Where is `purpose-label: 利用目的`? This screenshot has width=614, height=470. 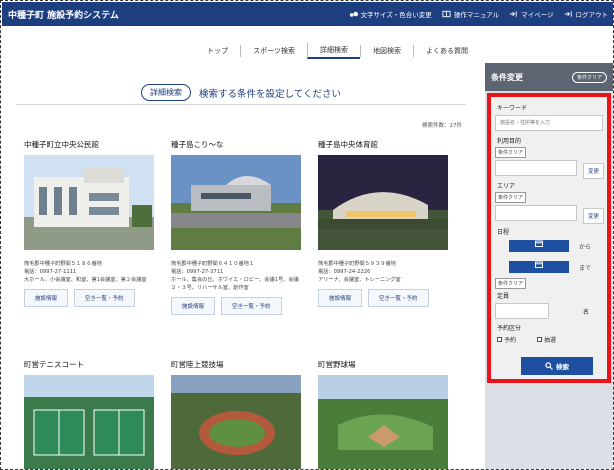 purpose-label: 利用目的 is located at coordinates (509, 141).